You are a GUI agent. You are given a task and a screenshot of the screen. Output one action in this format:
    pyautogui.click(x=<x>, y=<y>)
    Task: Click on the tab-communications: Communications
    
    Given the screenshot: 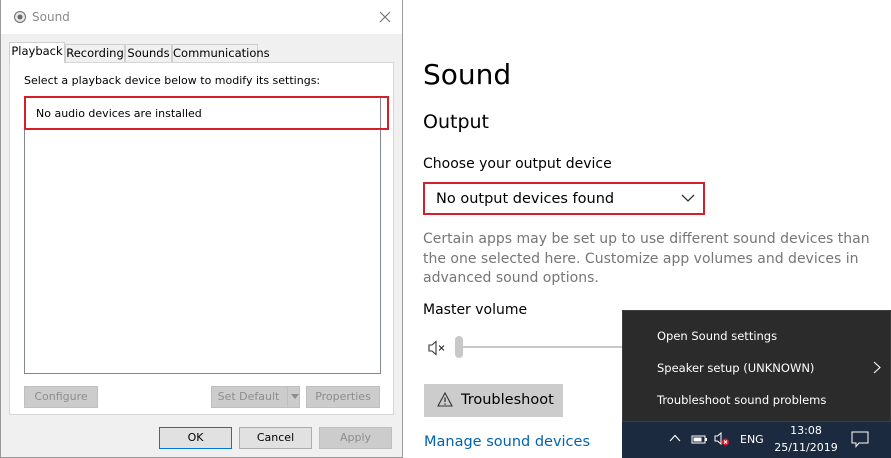 What is the action you would take?
    pyautogui.click(x=221, y=53)
    